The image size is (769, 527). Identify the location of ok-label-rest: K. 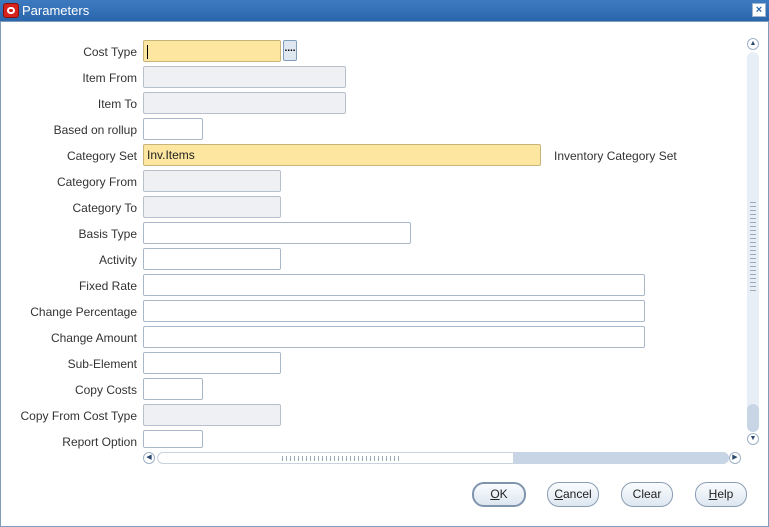
(503, 494).